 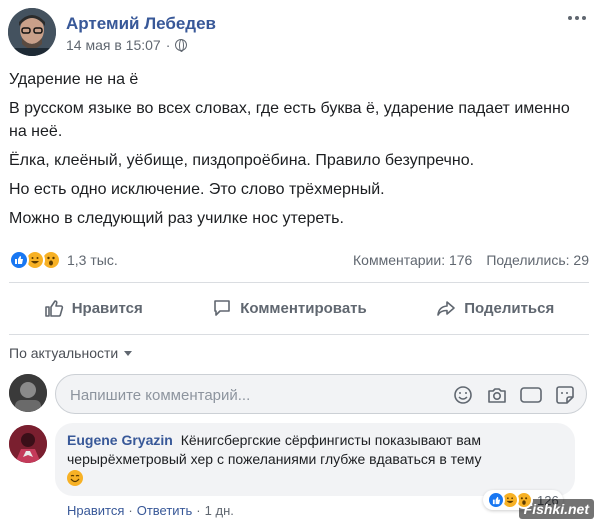 What do you see at coordinates (54, 308) in the screenshot?
I see `thumbs-up-icon` at bounding box center [54, 308].